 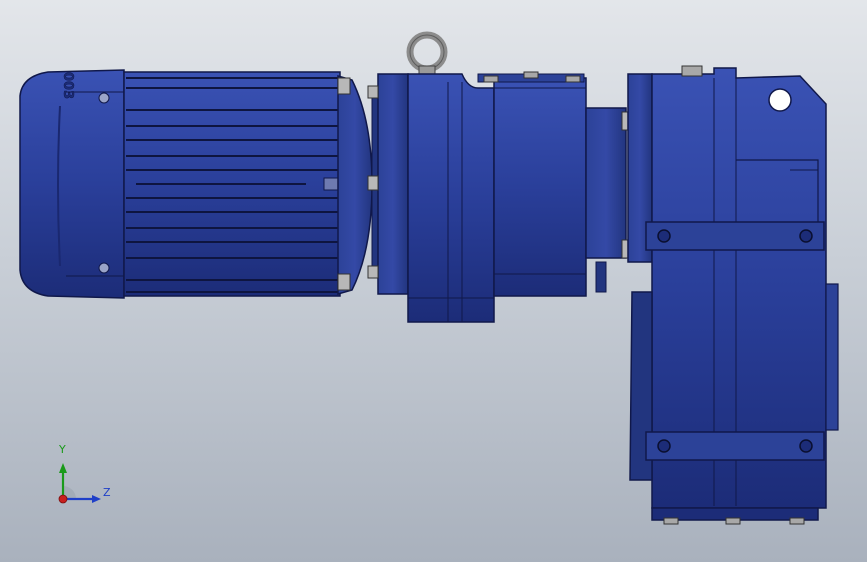 I want to click on helical-reducer-stage, so click(x=520, y=197).